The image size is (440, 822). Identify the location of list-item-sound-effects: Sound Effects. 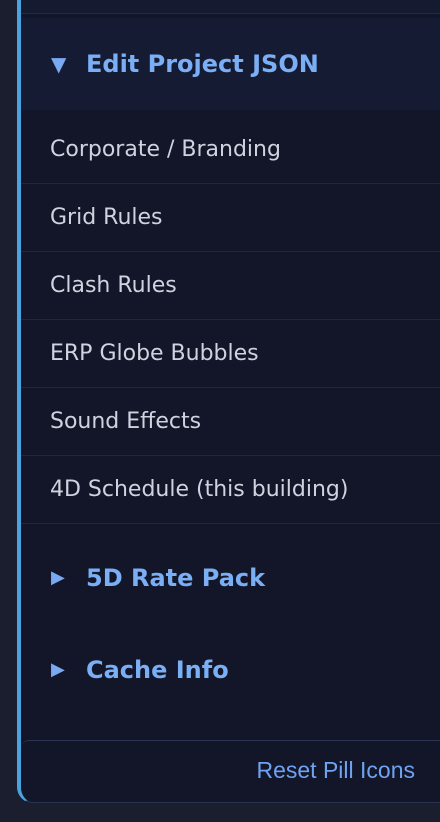
(230, 422).